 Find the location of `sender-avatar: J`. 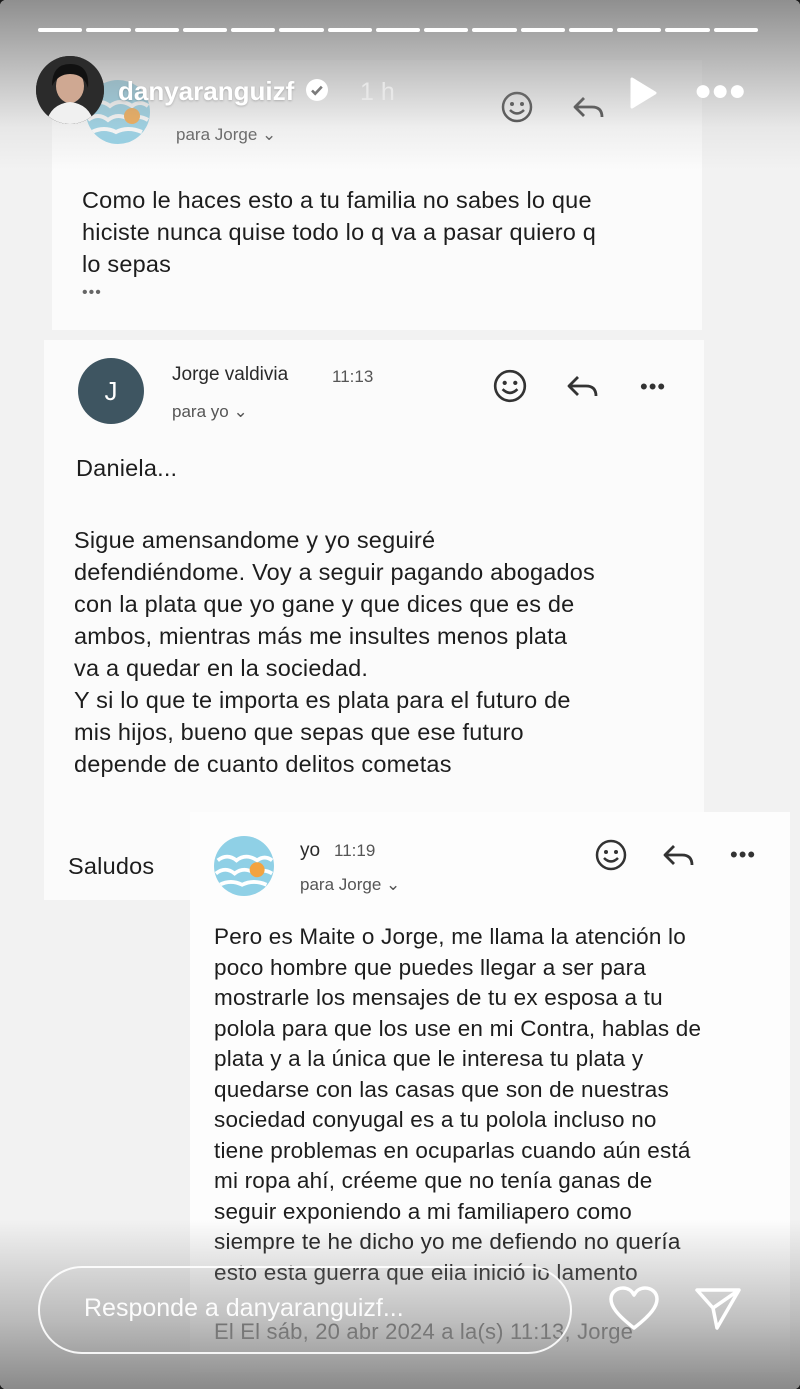

sender-avatar: J is located at coordinates (111, 391).